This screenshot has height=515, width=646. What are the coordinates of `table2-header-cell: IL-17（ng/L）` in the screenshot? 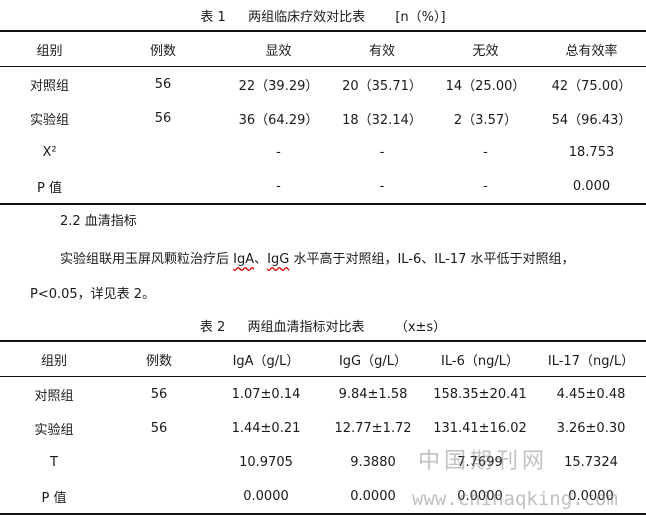 It's located at (591, 359).